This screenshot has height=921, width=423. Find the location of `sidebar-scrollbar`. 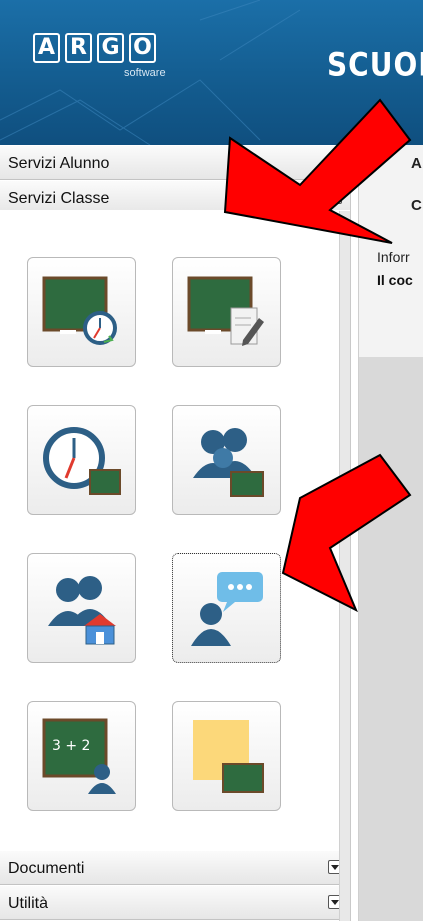

sidebar-scrollbar is located at coordinates (344, 566).